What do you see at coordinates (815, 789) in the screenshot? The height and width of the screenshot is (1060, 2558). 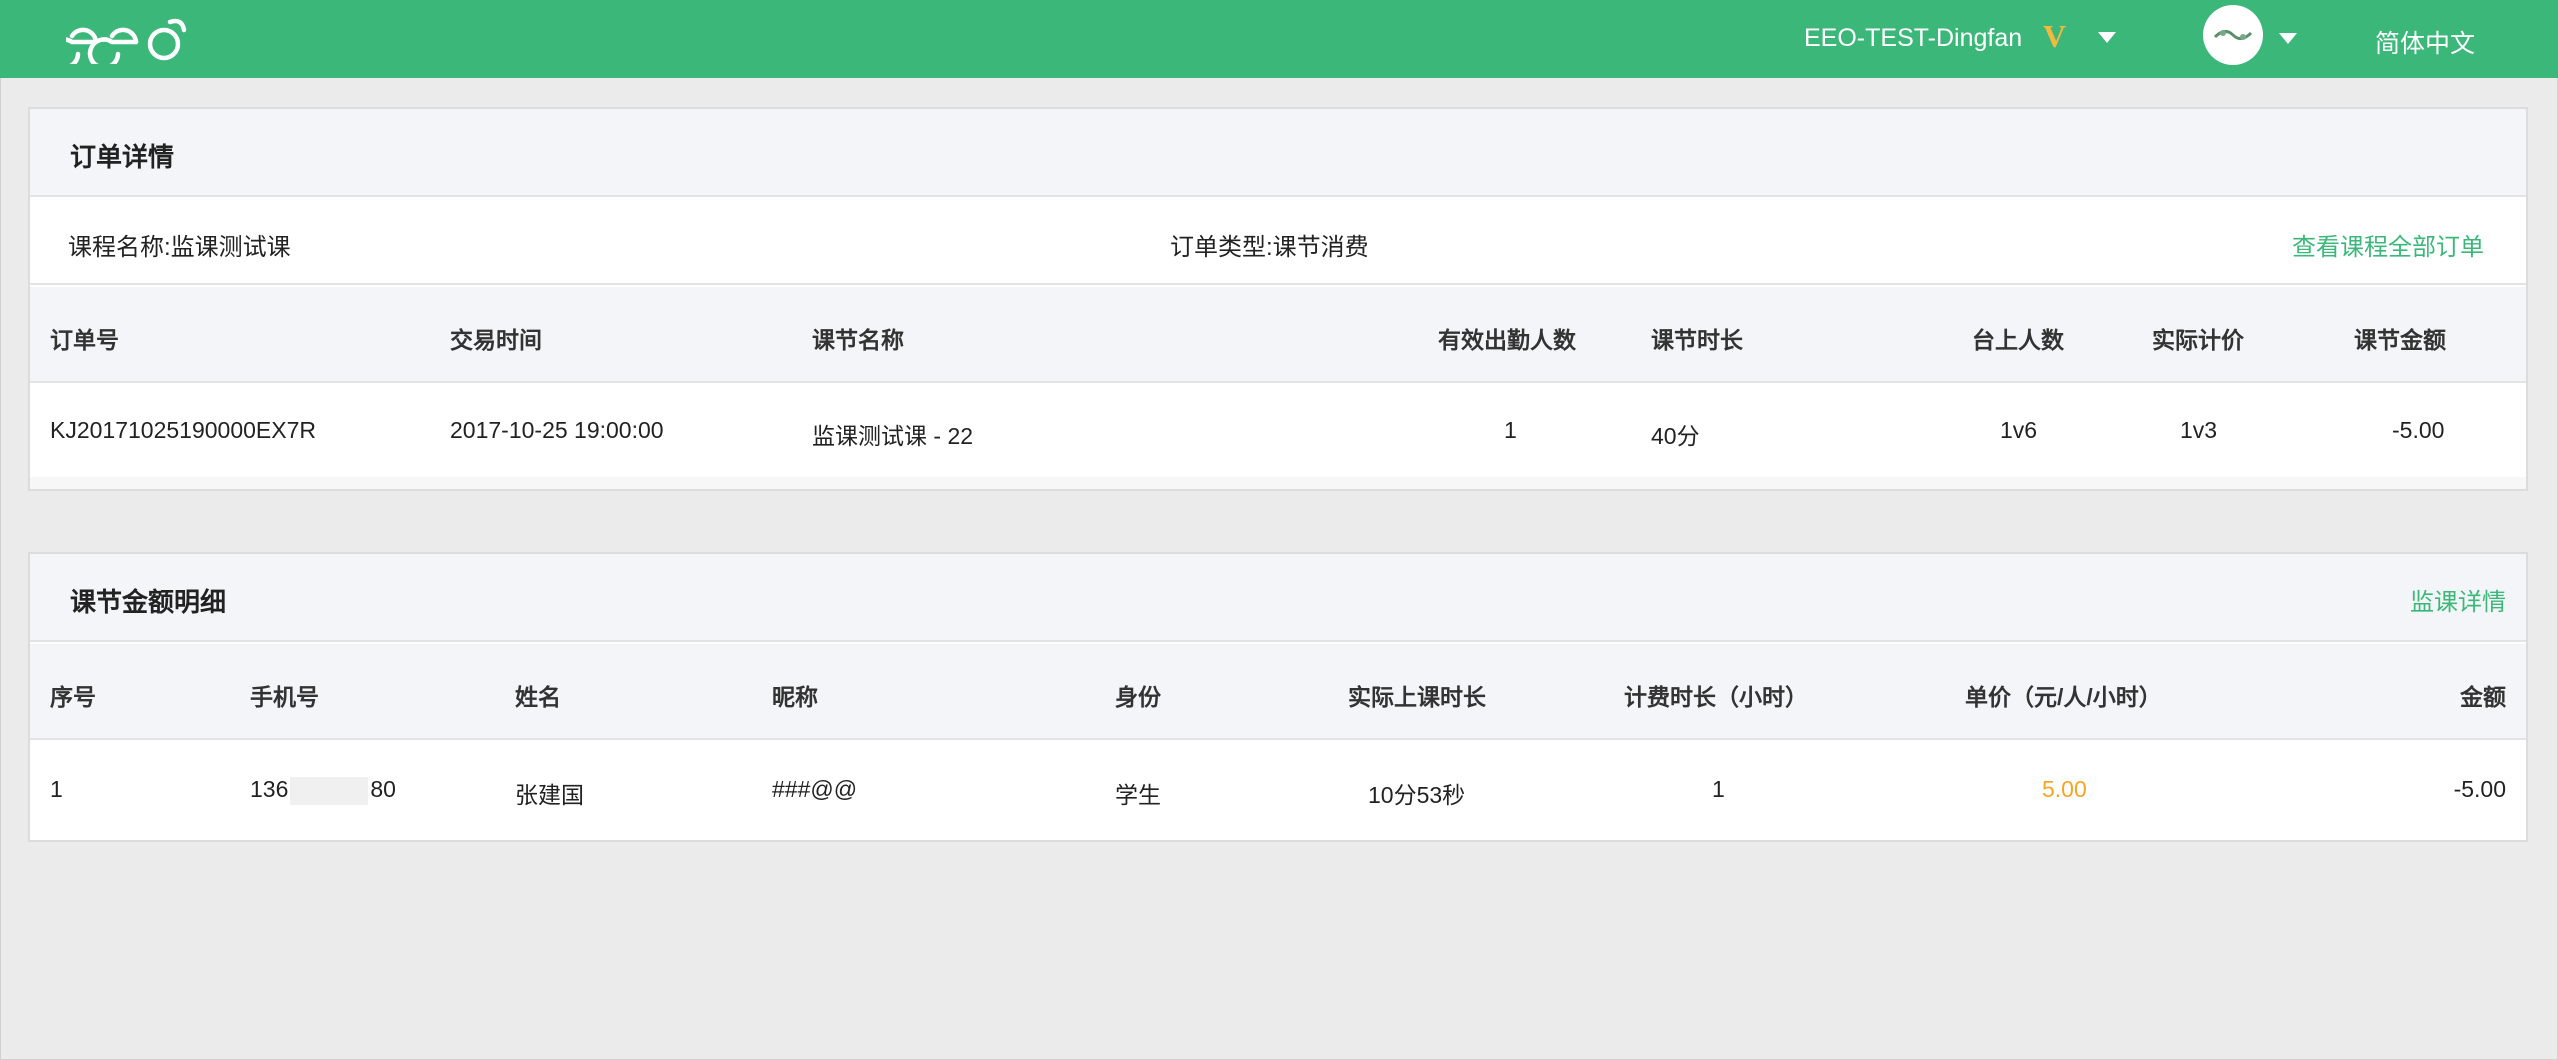 I see `nickname-cell: ###@@` at bounding box center [815, 789].